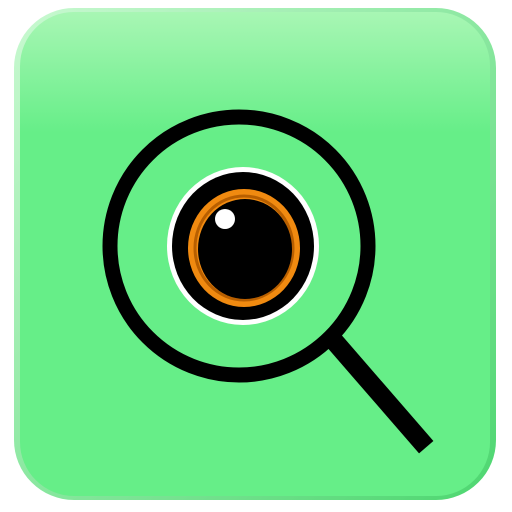 This screenshot has width=512, height=512. What do you see at coordinates (245, 249) in the screenshot?
I see `eye-pupil` at bounding box center [245, 249].